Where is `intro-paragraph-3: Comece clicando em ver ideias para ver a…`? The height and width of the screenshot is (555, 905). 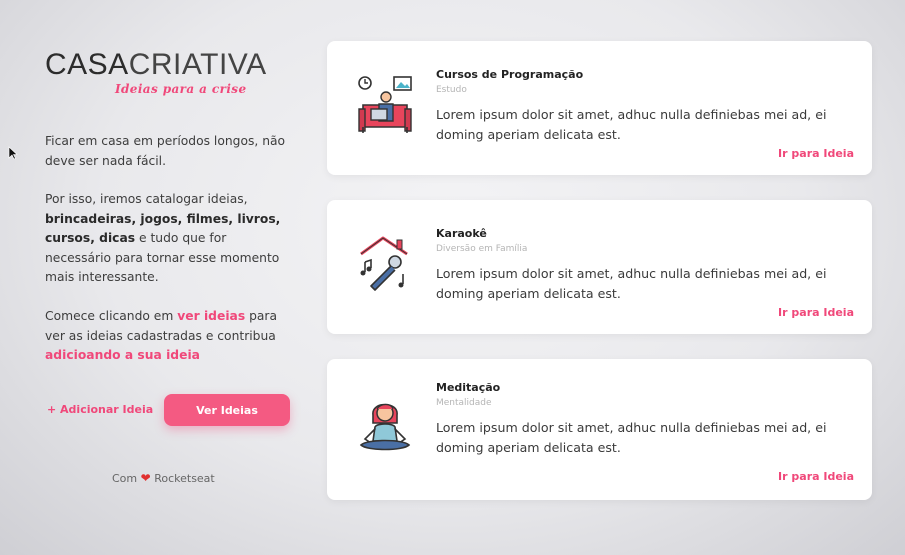
intro-paragraph-3: Comece clicando em ver ideias para ver a… is located at coordinates (161, 335).